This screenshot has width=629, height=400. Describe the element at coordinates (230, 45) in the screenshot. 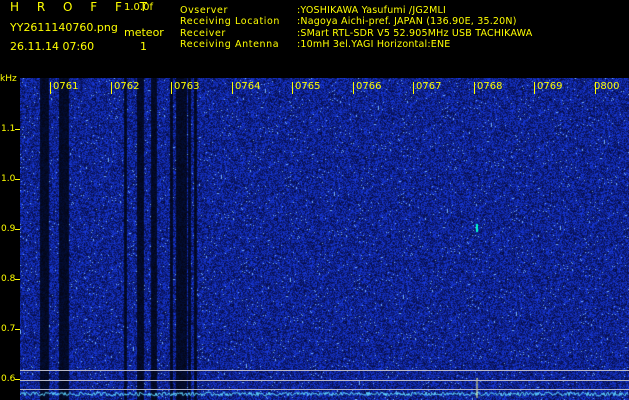

I see `info-label: Receiving Antenna` at that location.